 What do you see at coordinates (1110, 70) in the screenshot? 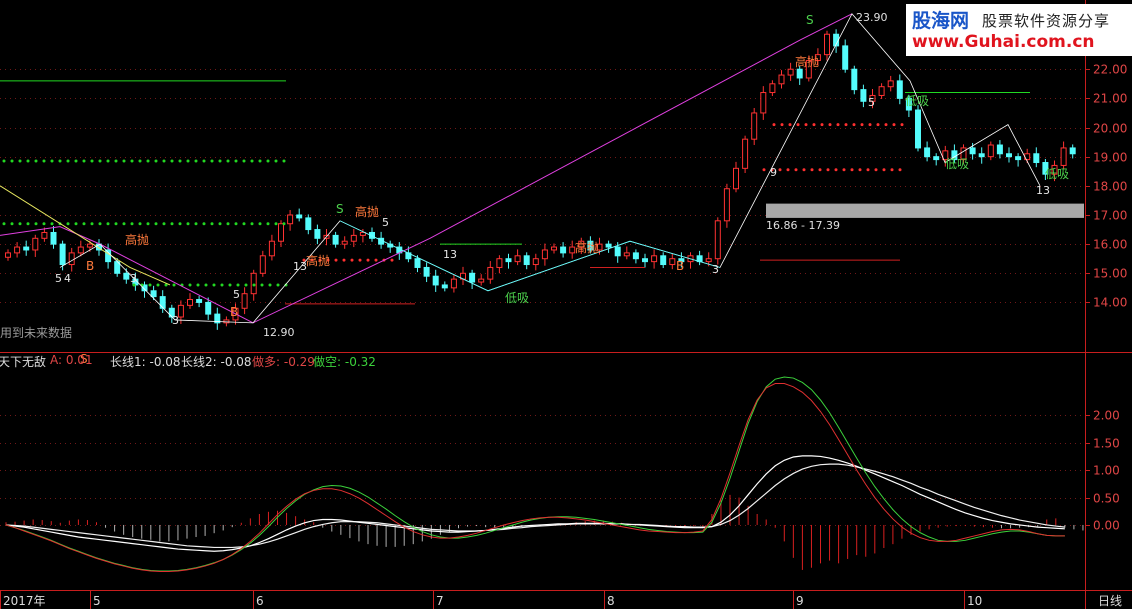
I see `price-tick-label: 22.00` at bounding box center [1110, 70].